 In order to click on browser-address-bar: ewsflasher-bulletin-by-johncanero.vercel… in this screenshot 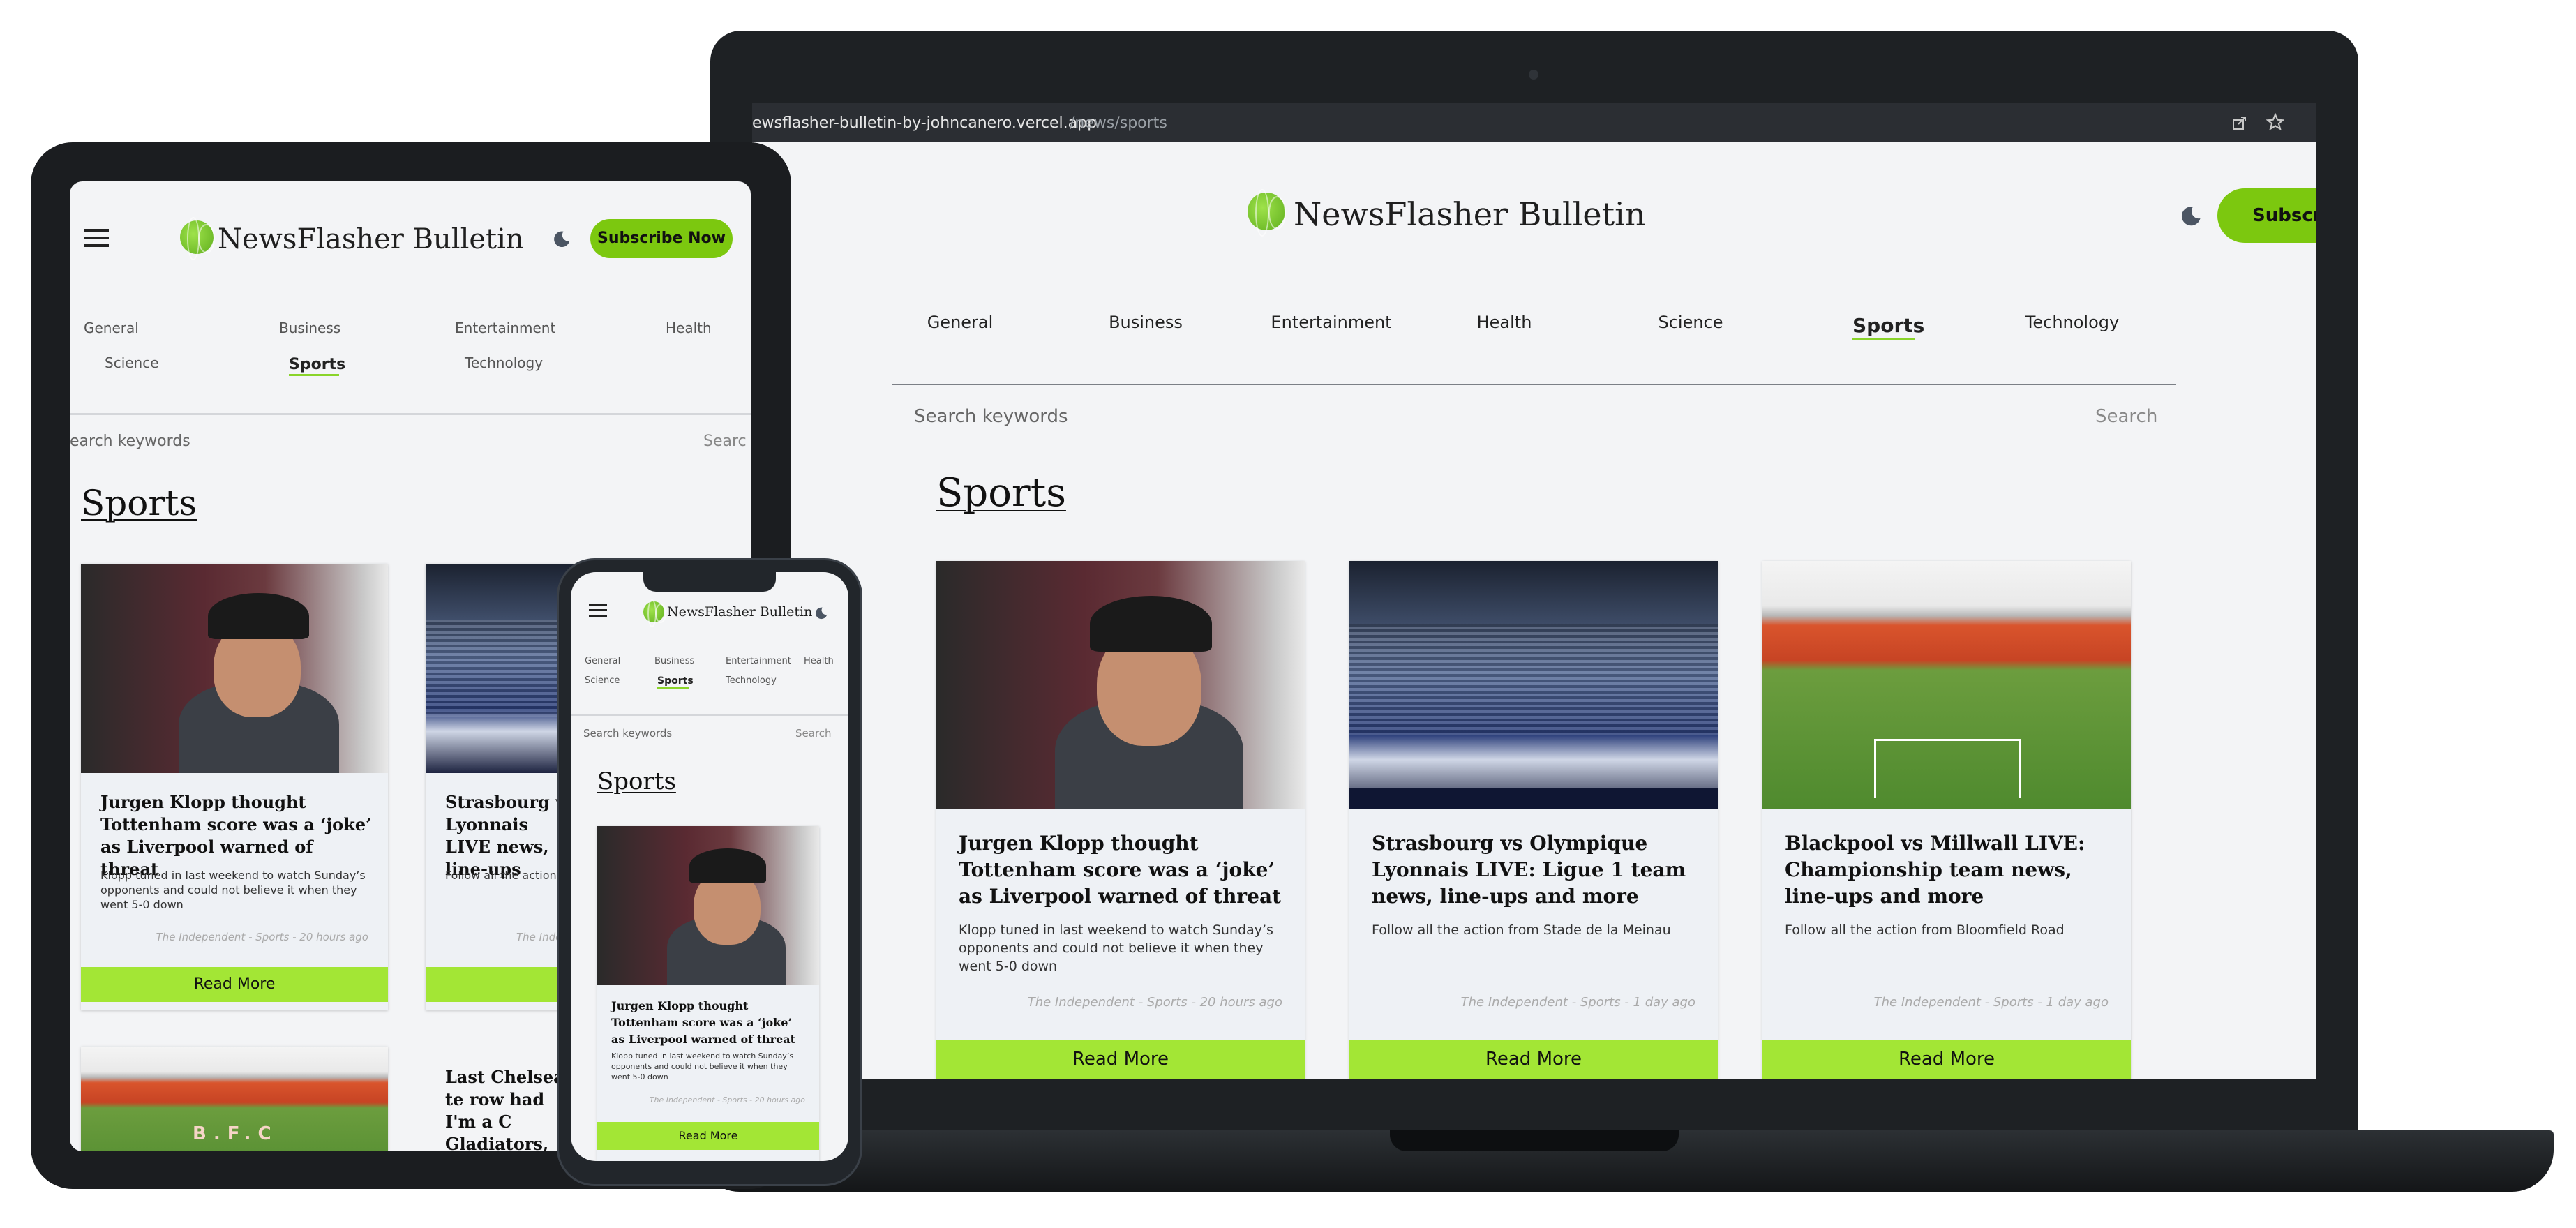, I will do `click(1534, 122)`.